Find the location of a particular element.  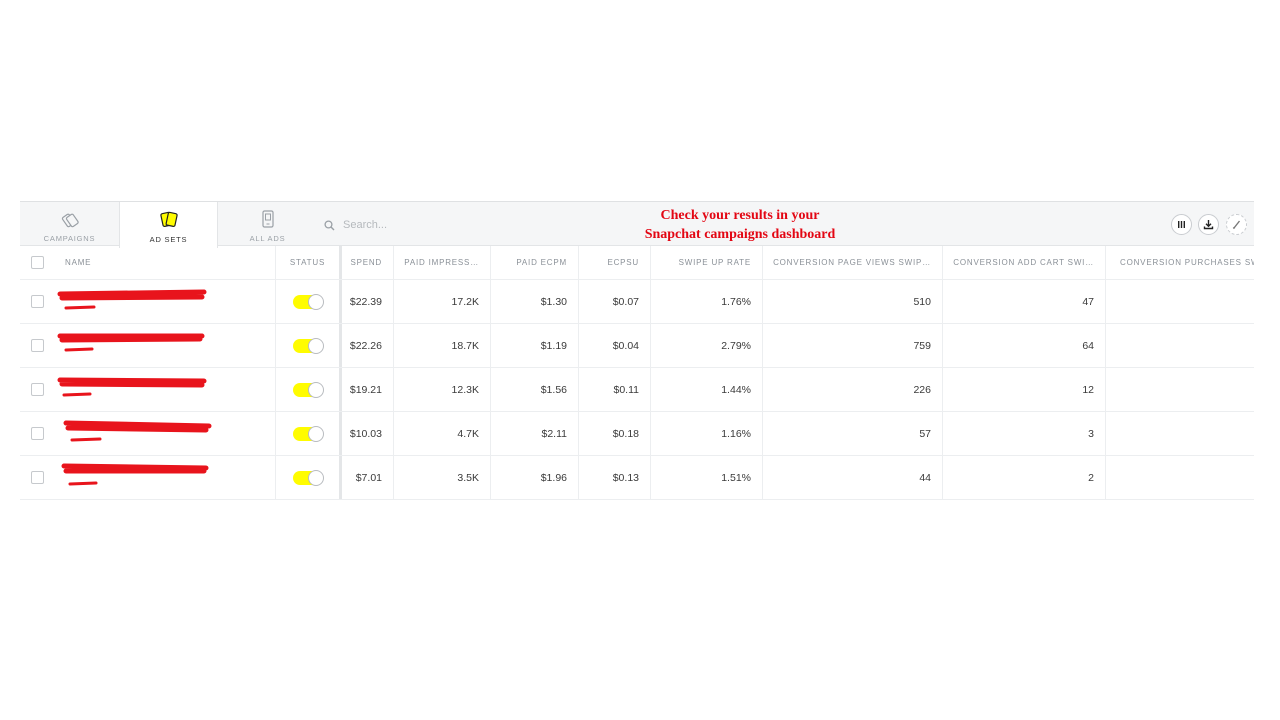

columns-icon is located at coordinates (1181, 224).